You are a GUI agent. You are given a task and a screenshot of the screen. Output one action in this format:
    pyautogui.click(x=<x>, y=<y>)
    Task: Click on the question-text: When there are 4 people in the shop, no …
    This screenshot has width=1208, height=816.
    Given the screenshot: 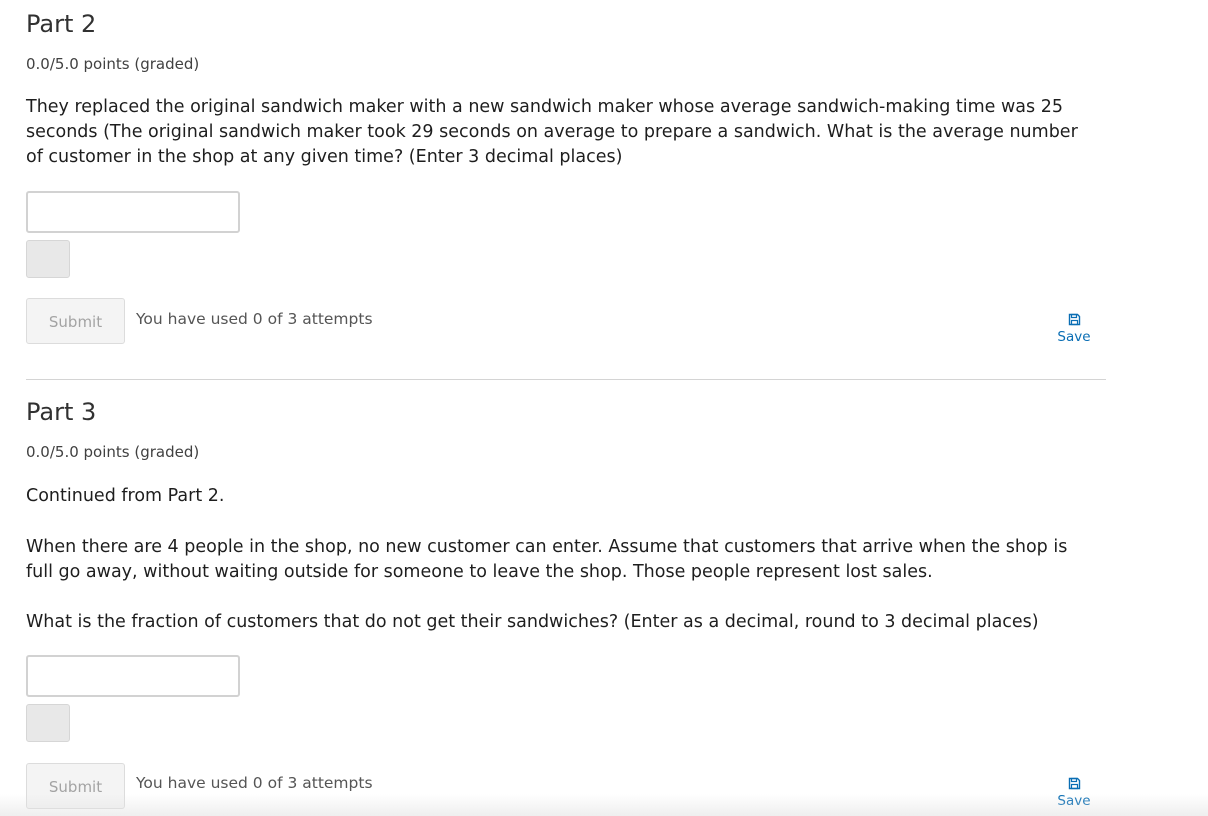 What is the action you would take?
    pyautogui.click(x=547, y=559)
    